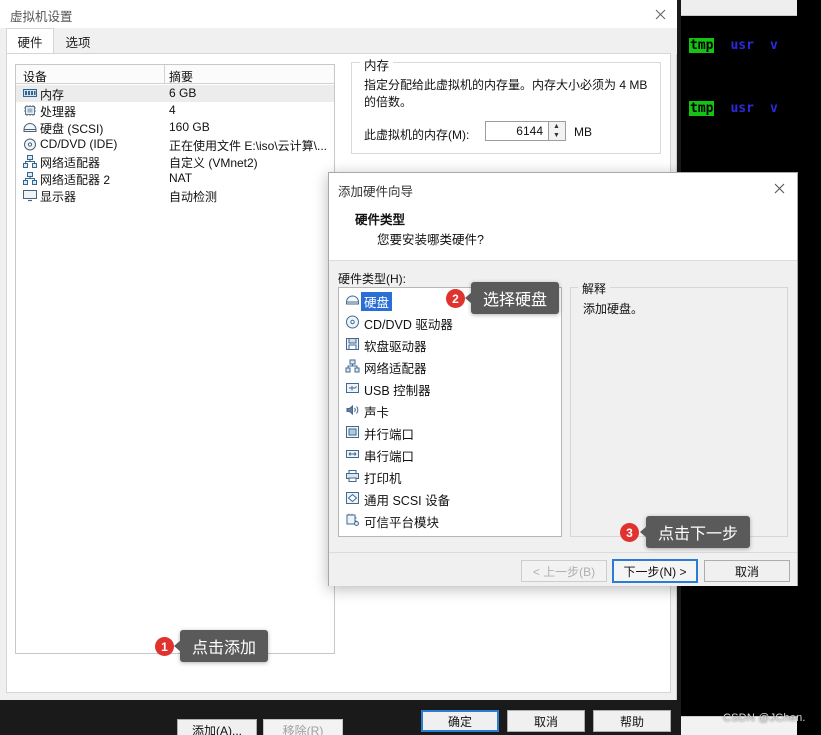 This screenshot has height=735, width=821. I want to click on list-item: 声卡, so click(450, 410).